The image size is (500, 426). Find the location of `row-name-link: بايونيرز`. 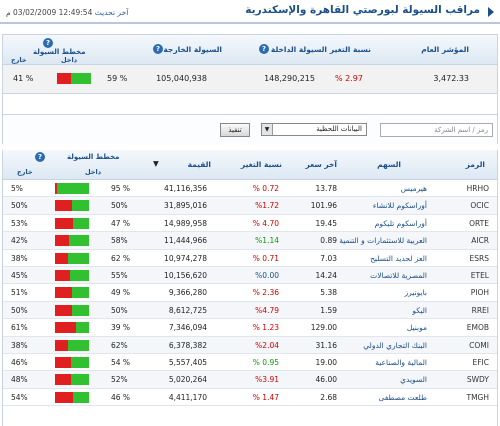

row-name-link: بايونيرز is located at coordinates (416, 292).